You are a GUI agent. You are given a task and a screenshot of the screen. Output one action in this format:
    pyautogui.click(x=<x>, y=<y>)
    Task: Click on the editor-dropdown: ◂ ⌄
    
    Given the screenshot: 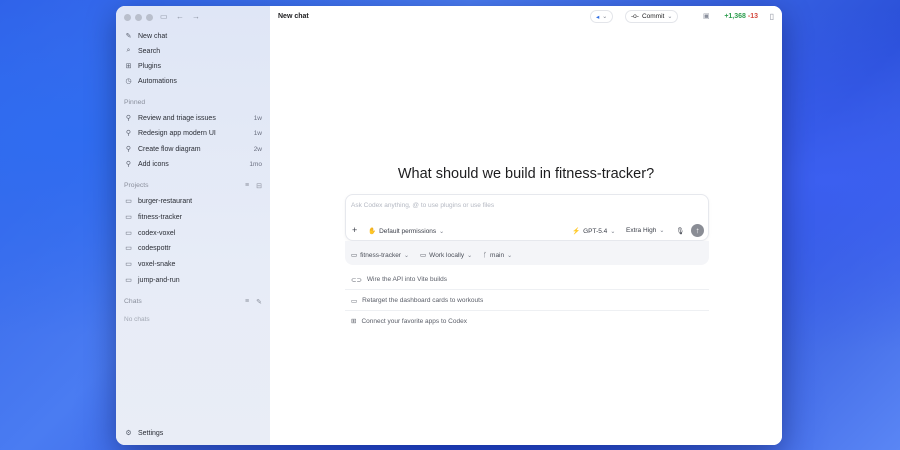 What is the action you would take?
    pyautogui.click(x=602, y=16)
    